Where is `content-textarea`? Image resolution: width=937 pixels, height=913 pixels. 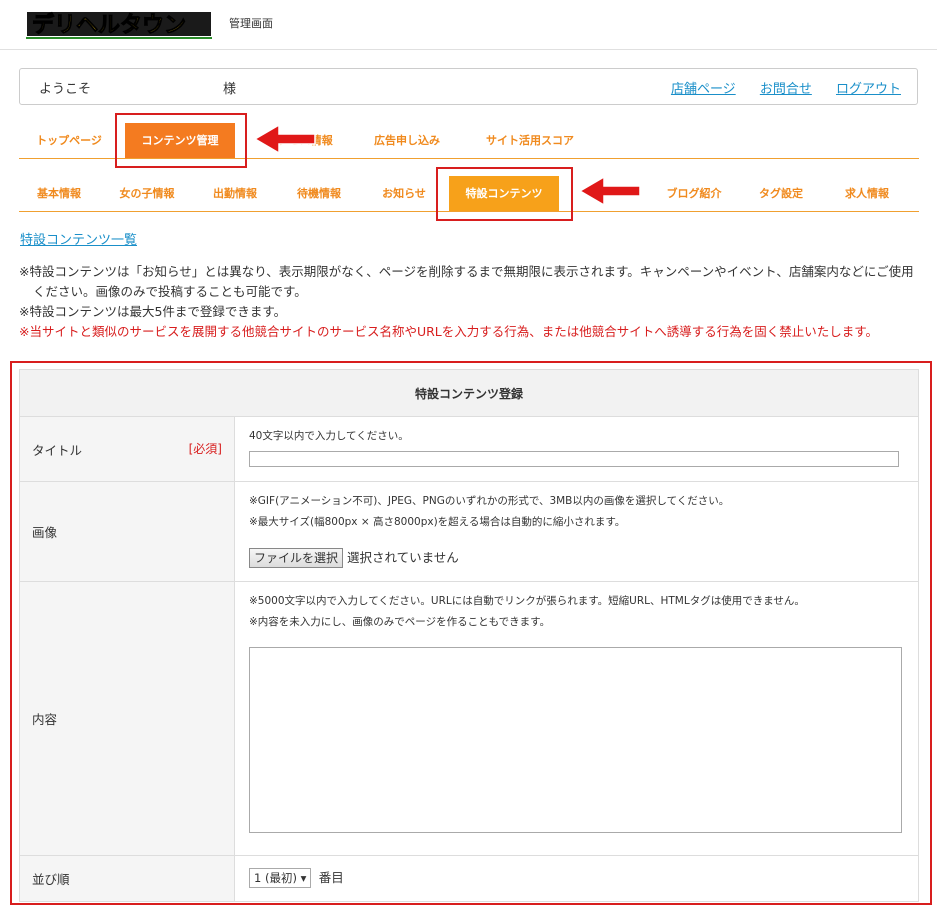
content-textarea is located at coordinates (575, 740).